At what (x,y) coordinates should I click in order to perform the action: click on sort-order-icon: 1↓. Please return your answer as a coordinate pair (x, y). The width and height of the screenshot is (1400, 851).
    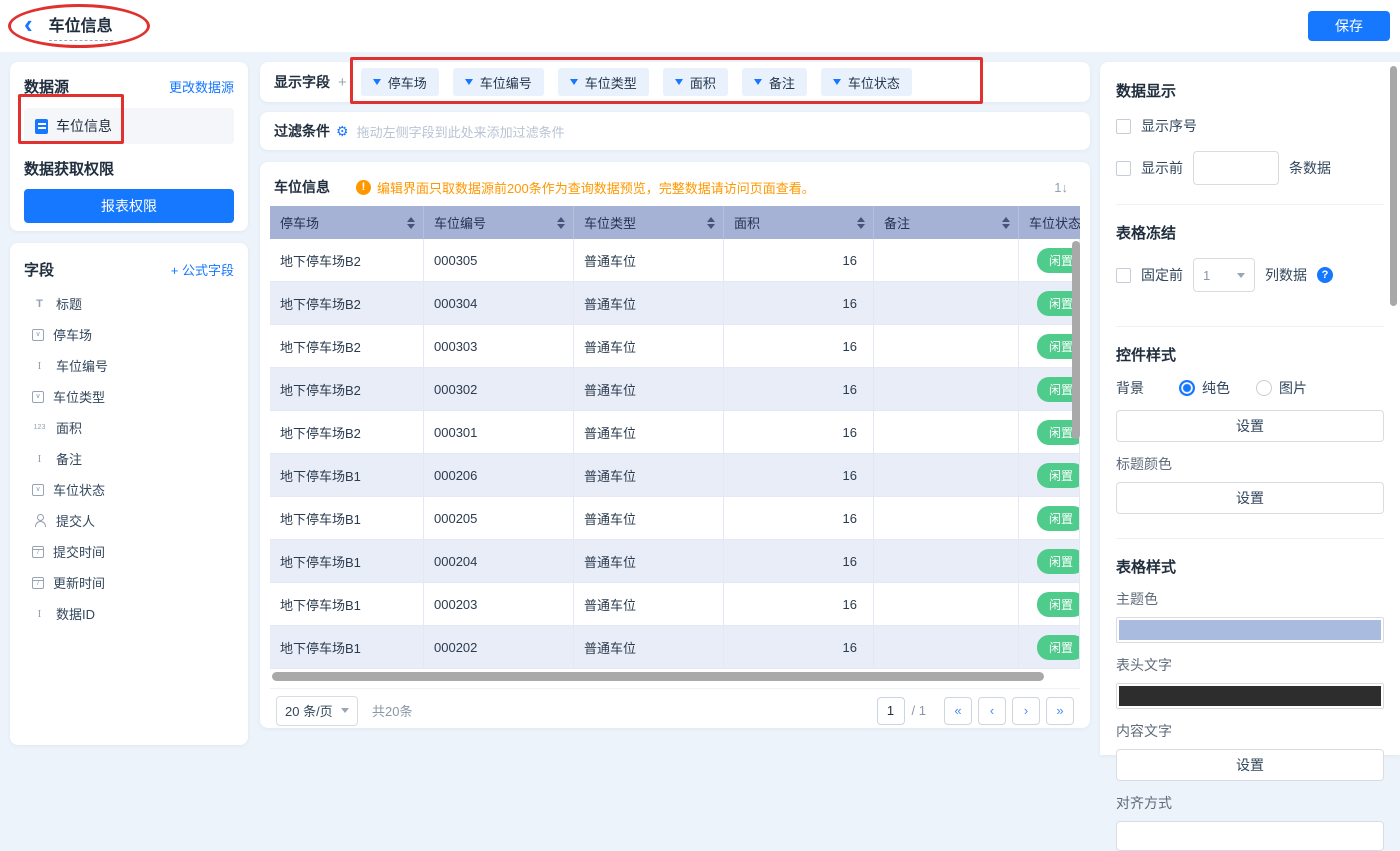
    Looking at the image, I should click on (1061, 187).